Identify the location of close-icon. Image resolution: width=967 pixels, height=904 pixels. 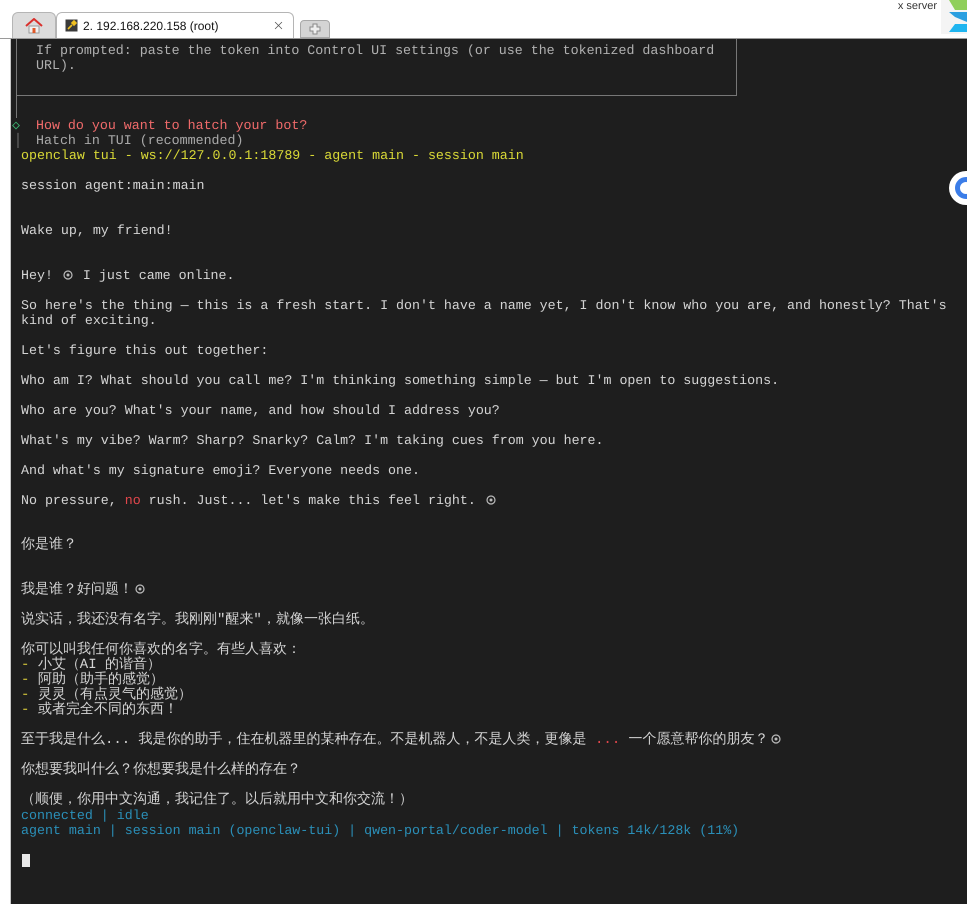
(278, 25).